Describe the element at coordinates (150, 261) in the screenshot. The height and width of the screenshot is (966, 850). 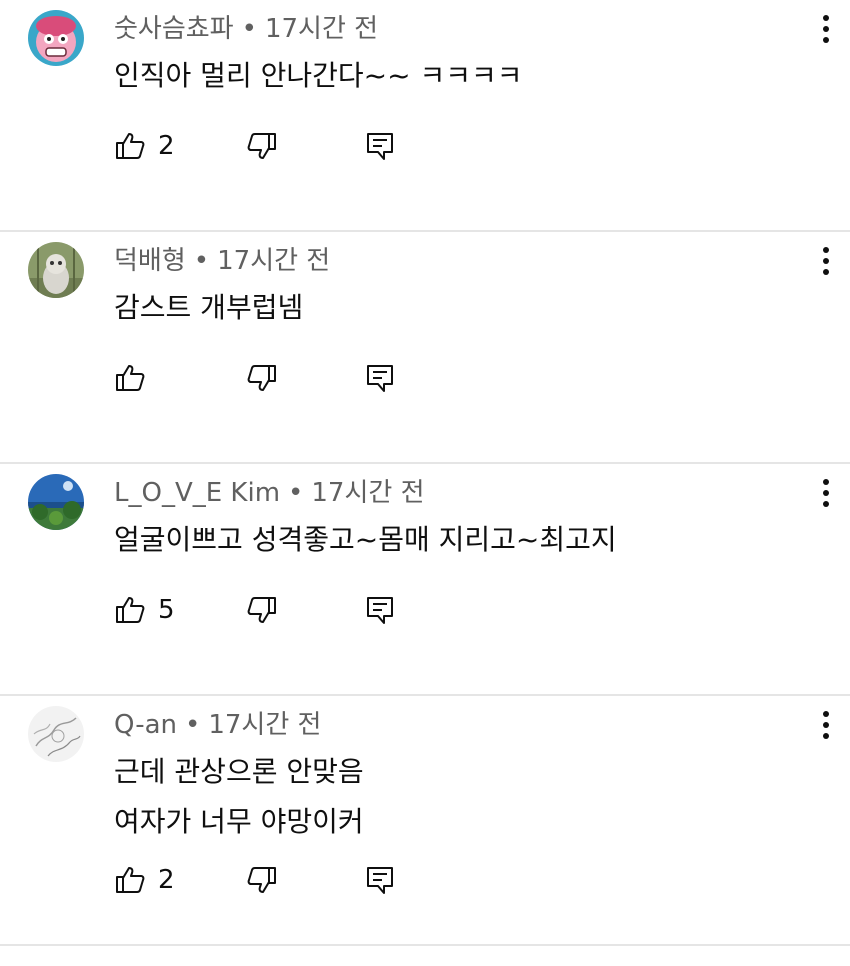
I see `author-name: 덕배형` at that location.